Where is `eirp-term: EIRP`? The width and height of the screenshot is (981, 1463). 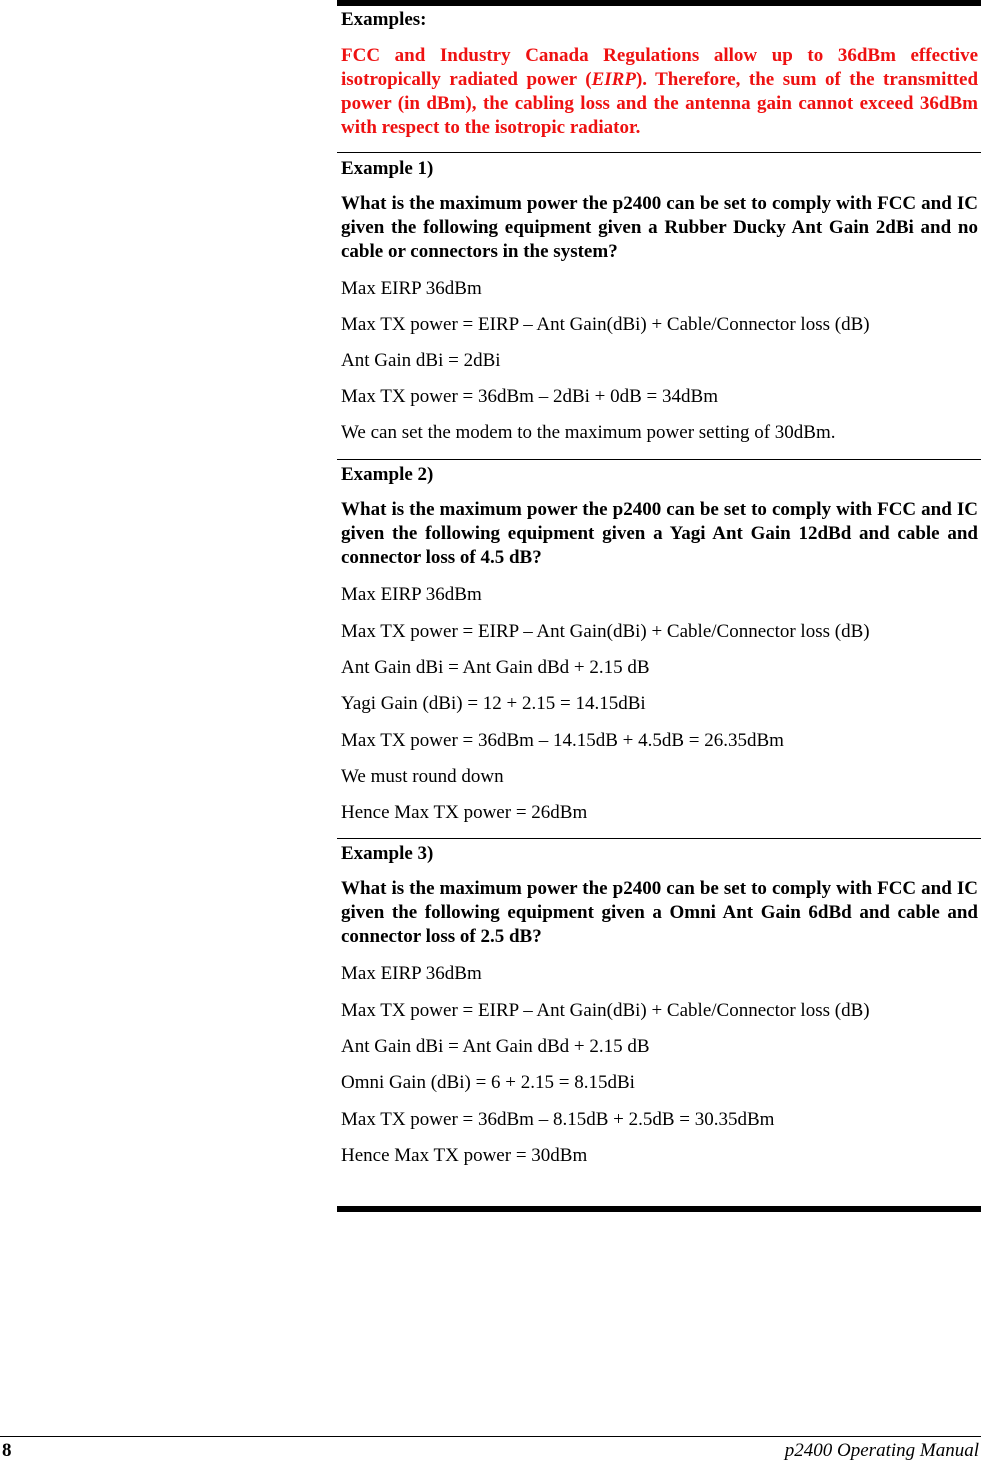 eirp-term: EIRP is located at coordinates (613, 79).